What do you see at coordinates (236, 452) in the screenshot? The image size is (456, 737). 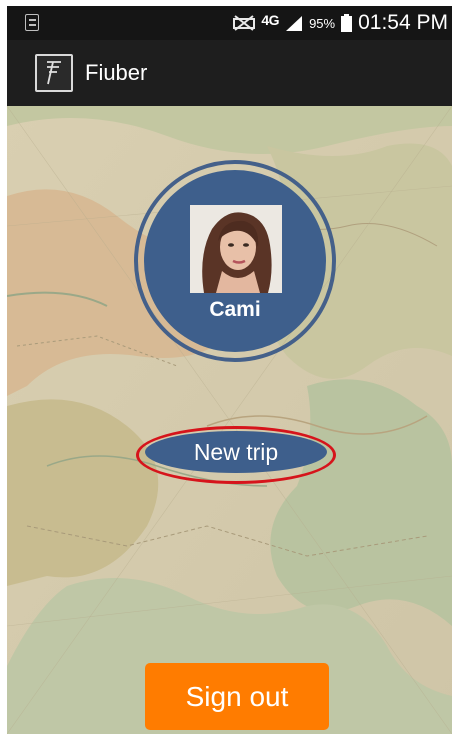 I see `new-trip-button: New trip` at bounding box center [236, 452].